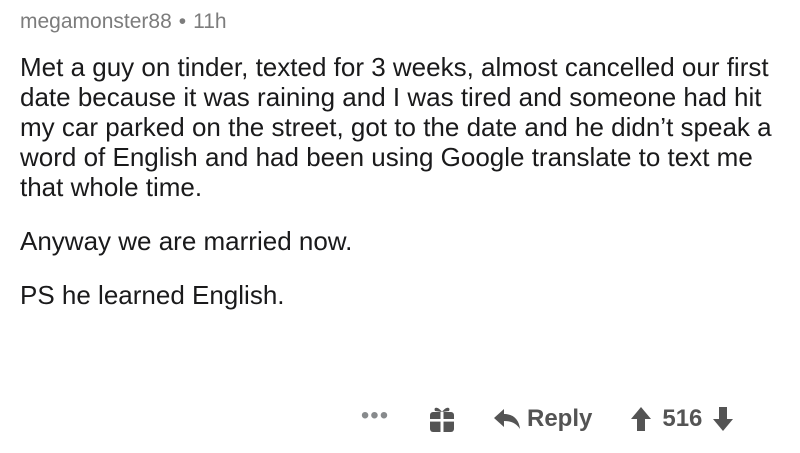  What do you see at coordinates (560, 418) in the screenshot?
I see `reply-label: Reply` at bounding box center [560, 418].